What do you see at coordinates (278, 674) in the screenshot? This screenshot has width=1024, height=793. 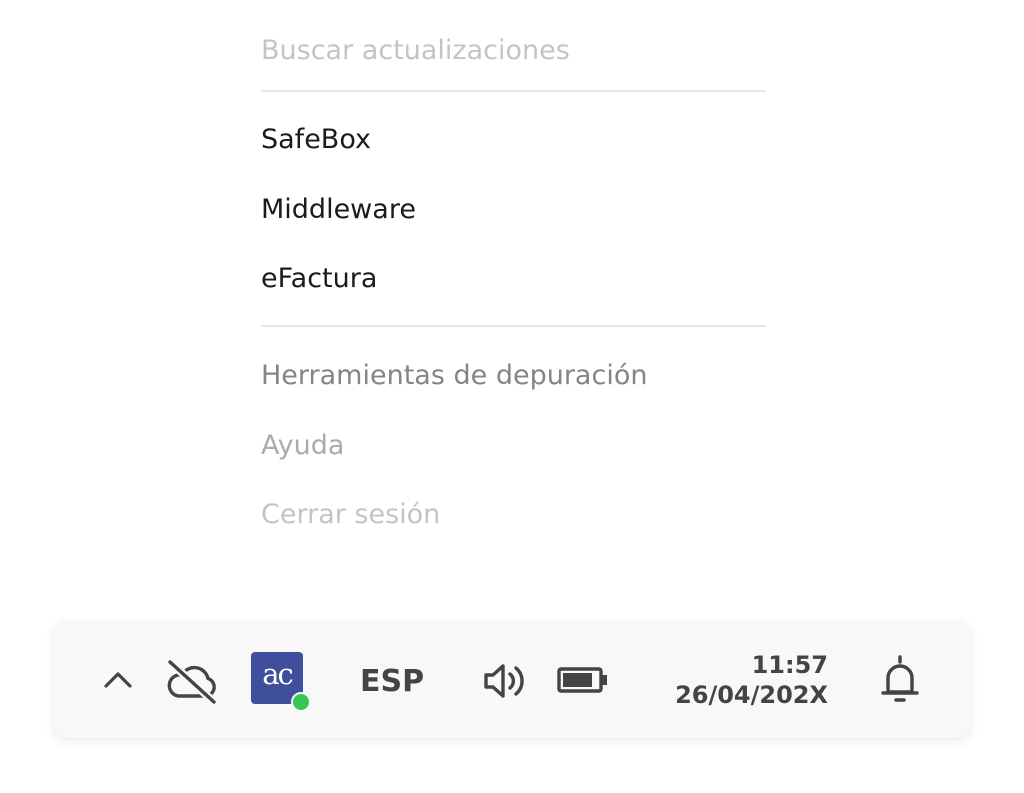 I see `ac-logo-text: ac` at bounding box center [278, 674].